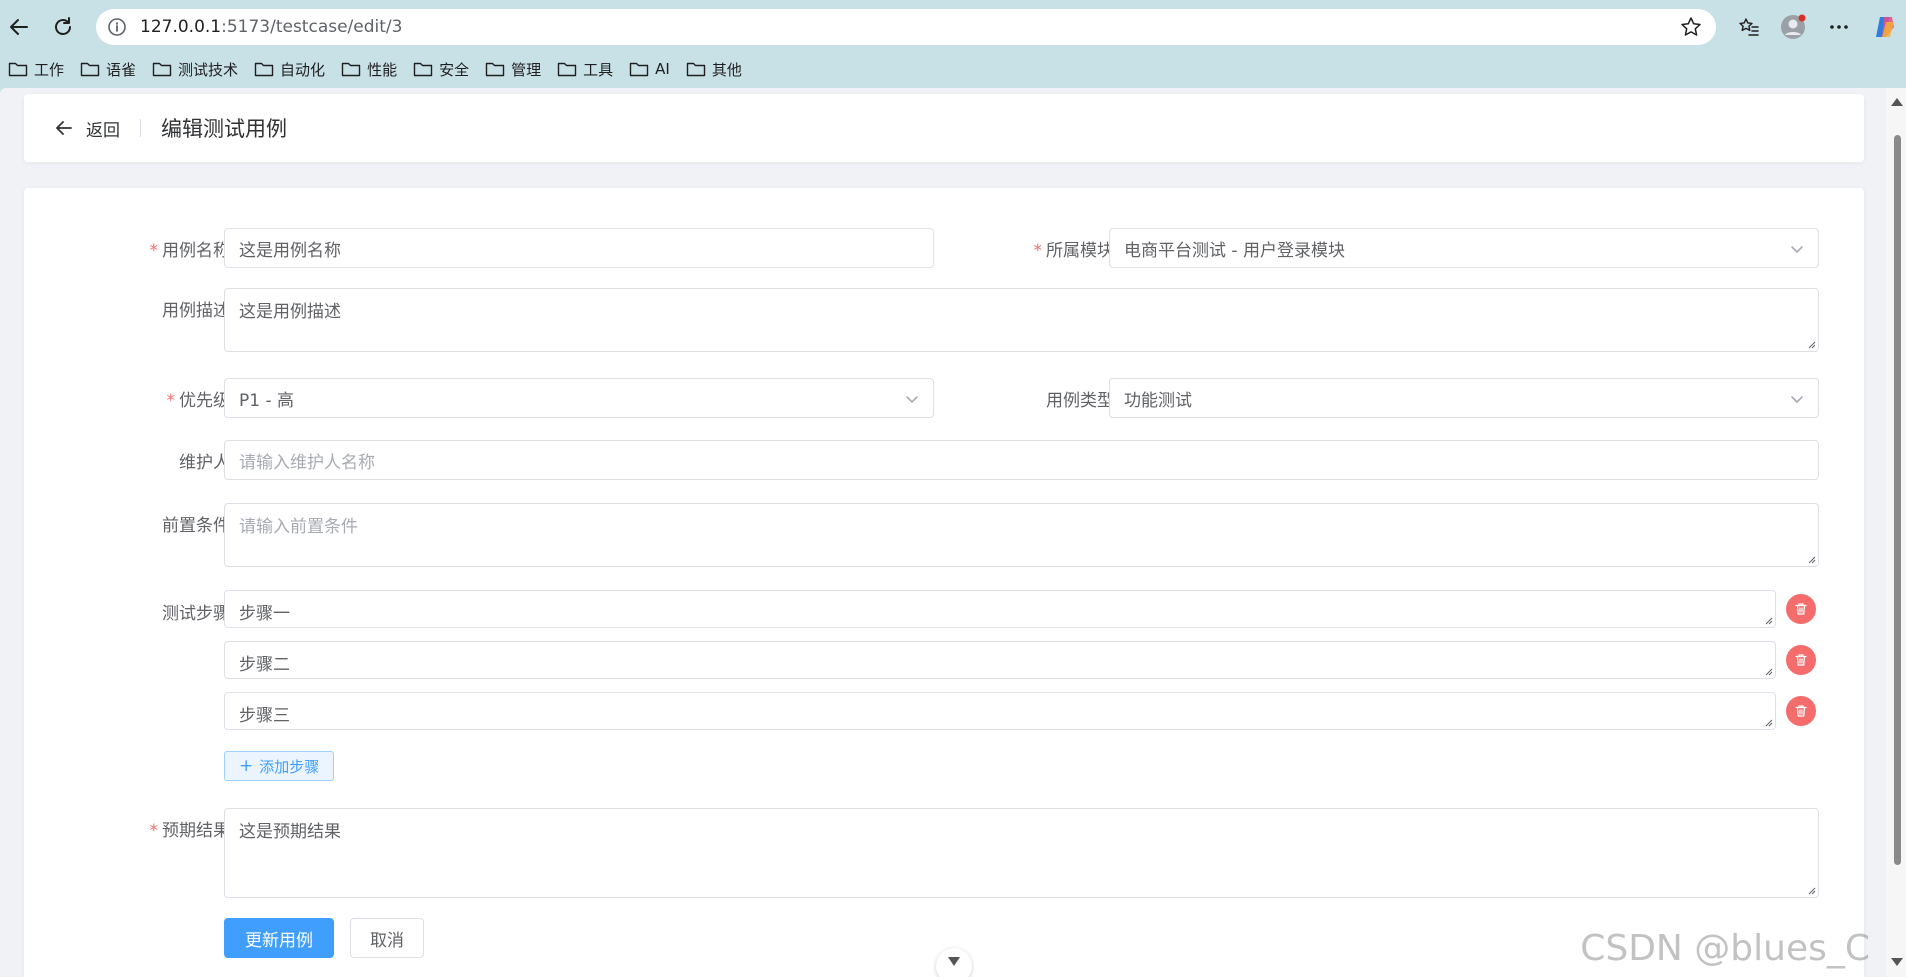  What do you see at coordinates (1021, 320) in the screenshot?
I see `description-textarea: 这是用例描述` at bounding box center [1021, 320].